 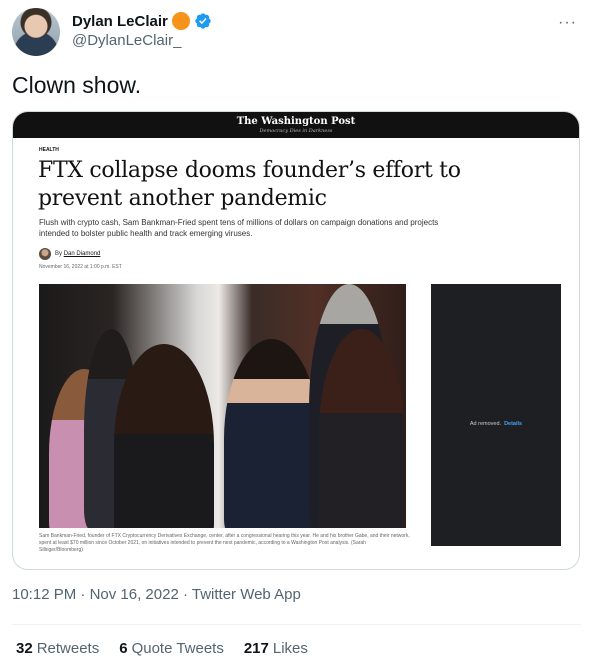 What do you see at coordinates (126, 40) in the screenshot?
I see `user-handle: @DylanLeClair_` at bounding box center [126, 40].